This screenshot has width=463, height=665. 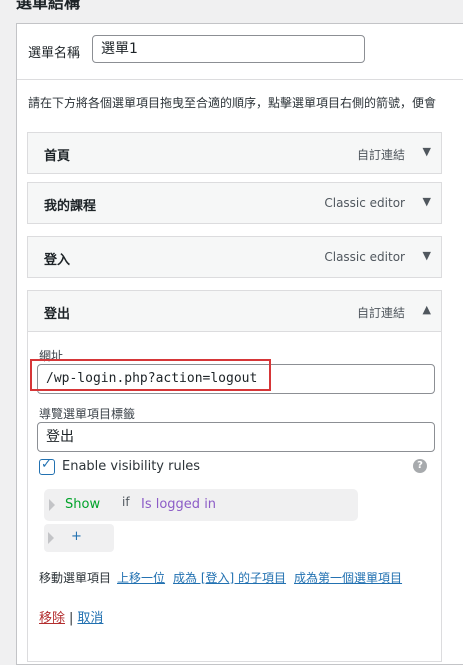 What do you see at coordinates (229, 578) in the screenshot?
I see `make-child-link: 成為 [登入] 的子項目` at bounding box center [229, 578].